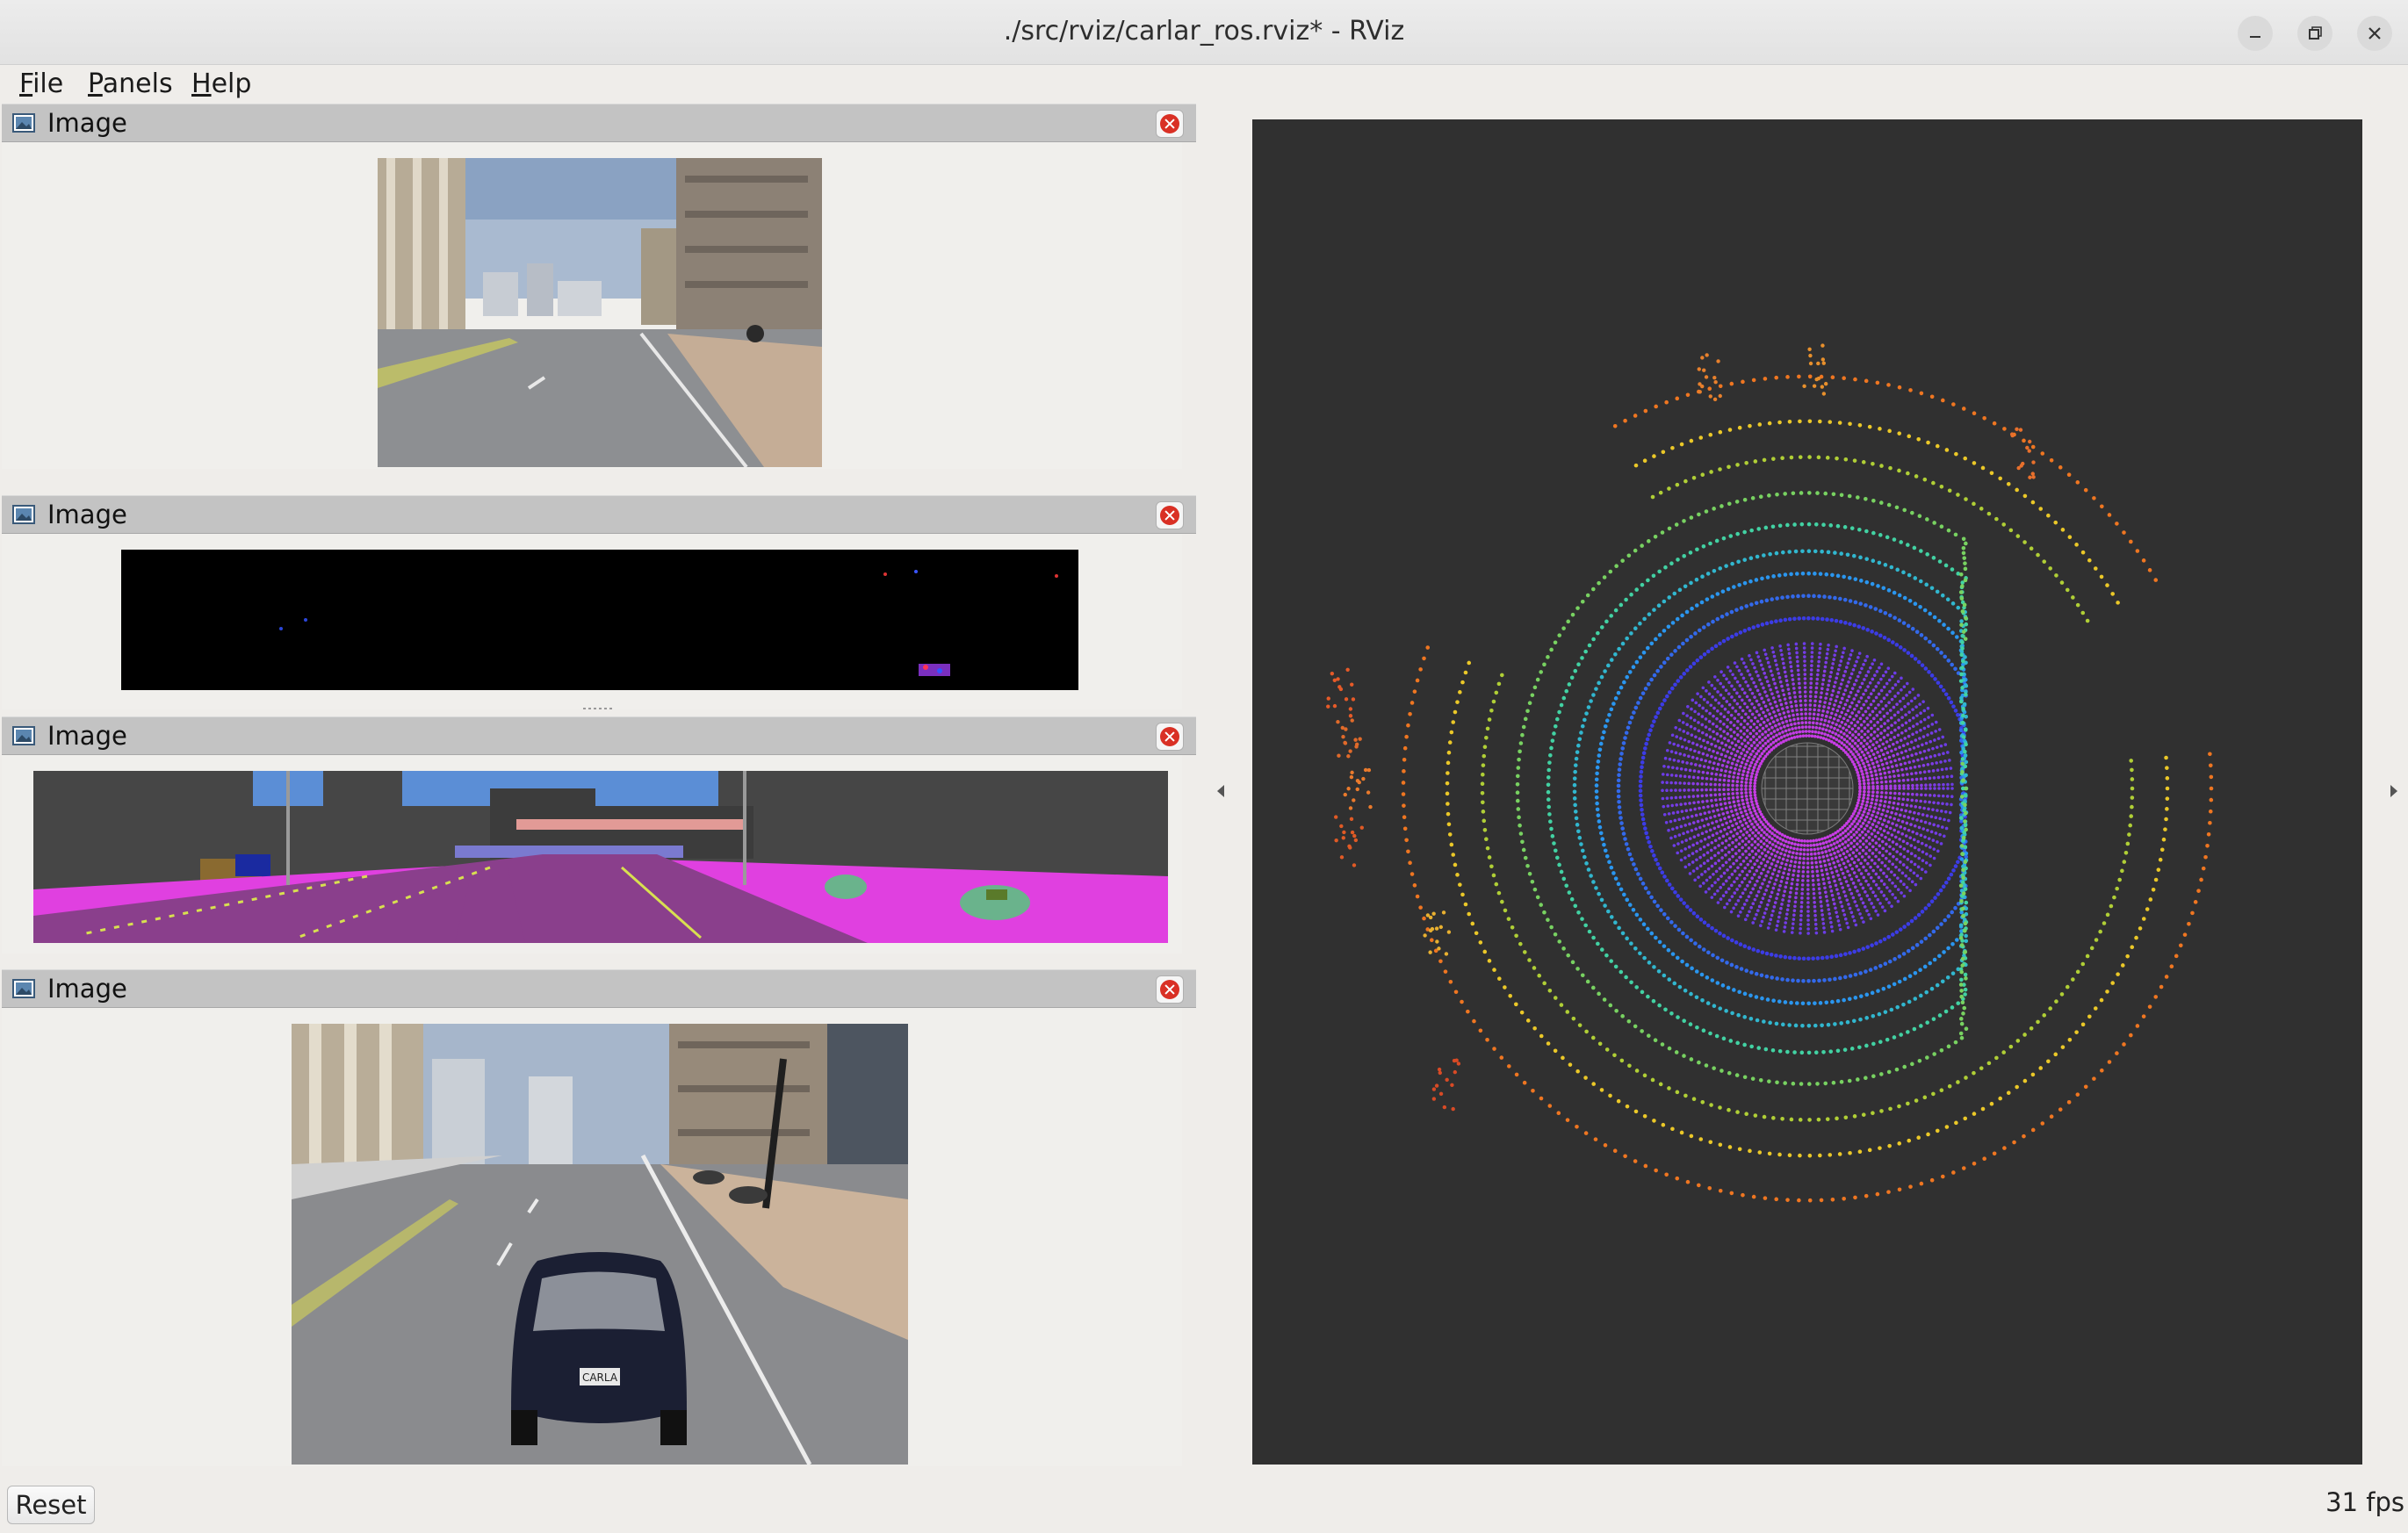 This screenshot has height=1533, width=2408. I want to click on minimize-icon, so click(2255, 33).